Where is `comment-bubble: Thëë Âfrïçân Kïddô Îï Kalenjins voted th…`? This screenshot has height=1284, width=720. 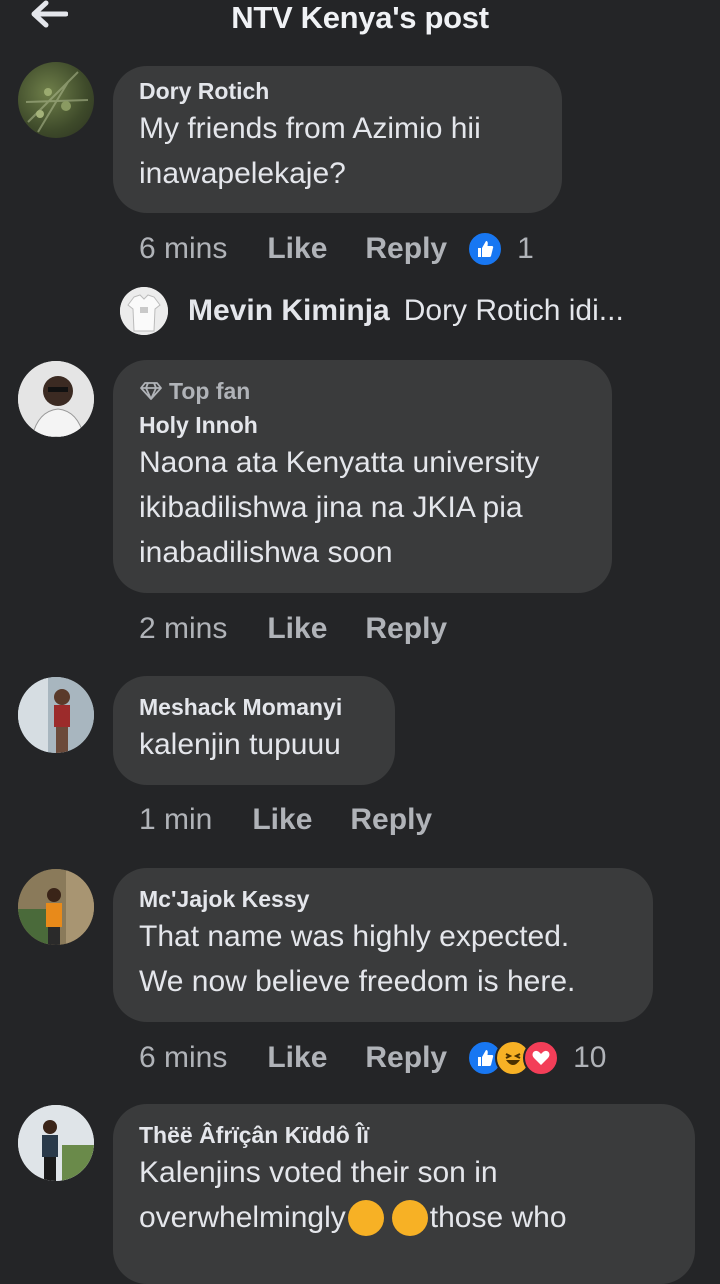 comment-bubble: Thëë Âfrïçân Kïddô Îï Kalenjins voted th… is located at coordinates (404, 1194).